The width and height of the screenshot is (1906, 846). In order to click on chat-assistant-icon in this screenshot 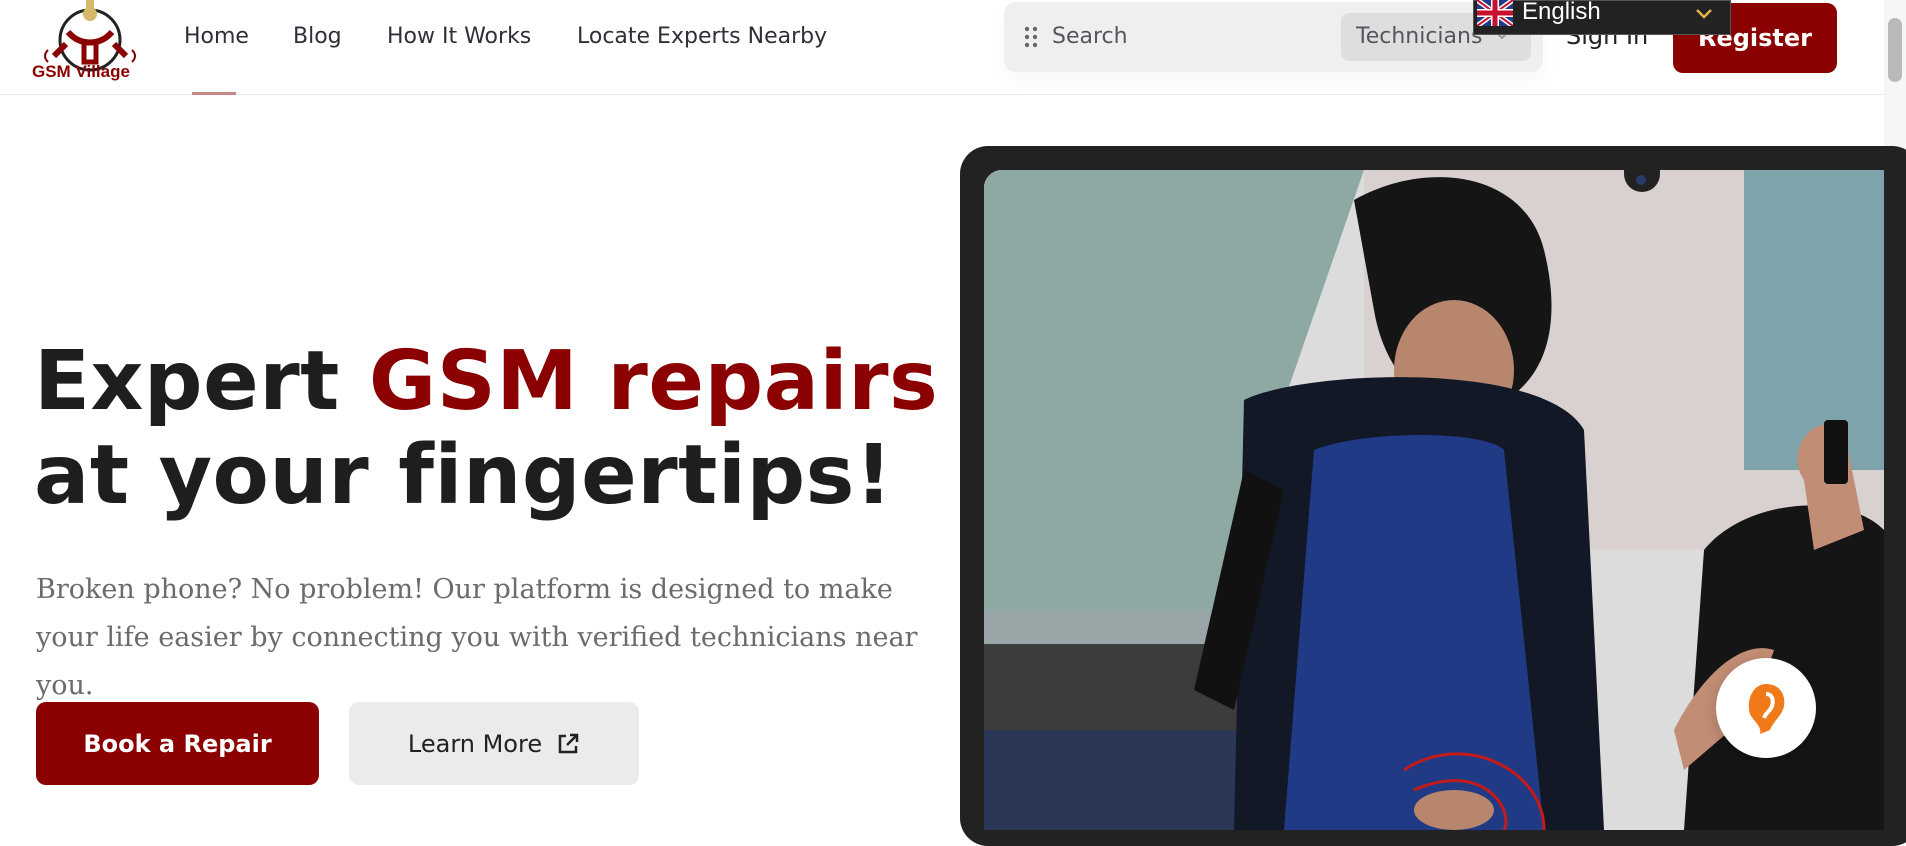, I will do `click(1766, 709)`.